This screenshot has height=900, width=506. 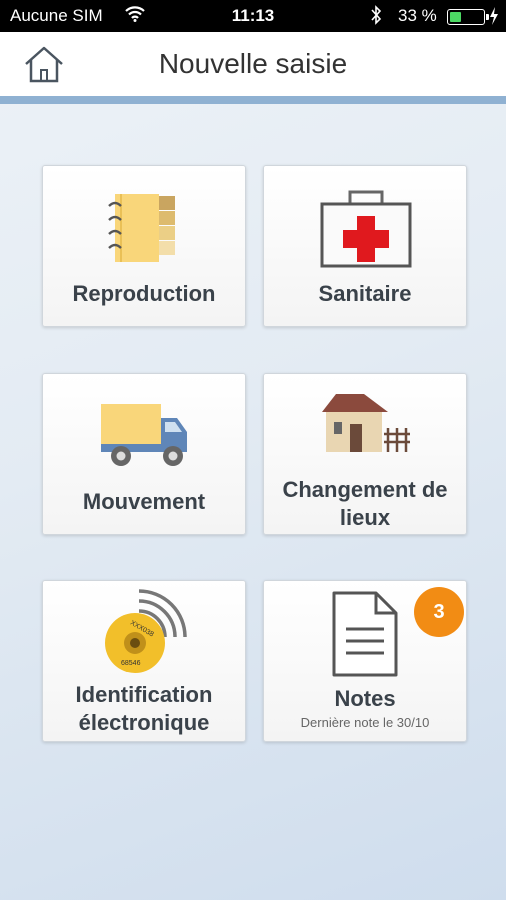 I want to click on status-bar: Aucune SIM 11:13 33 %, so click(x=253, y=16).